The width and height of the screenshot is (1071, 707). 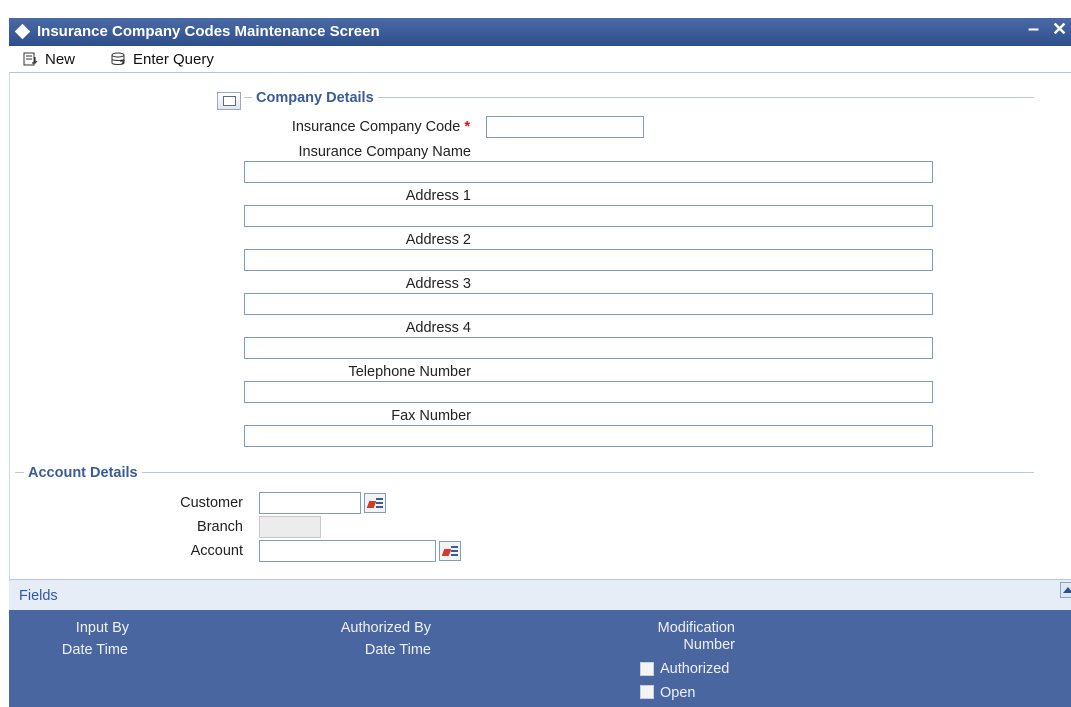 I want to click on address-2-input, so click(x=588, y=260).